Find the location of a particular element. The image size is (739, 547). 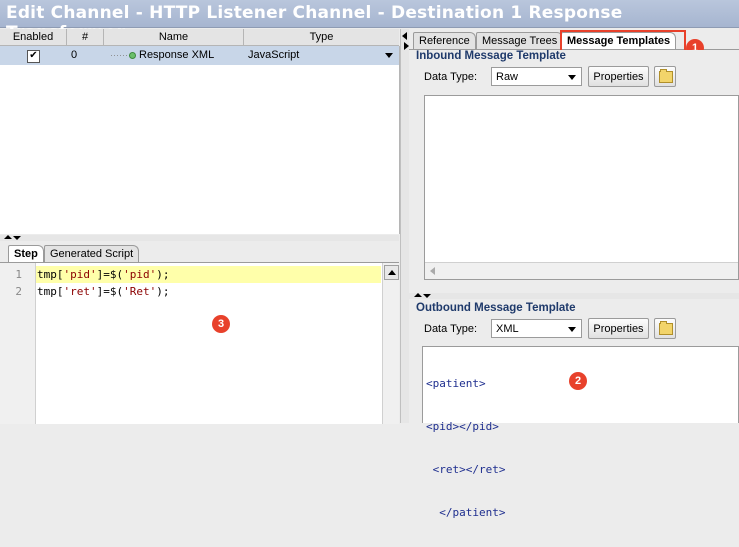

xml-line: <pid></pid> is located at coordinates (462, 426).